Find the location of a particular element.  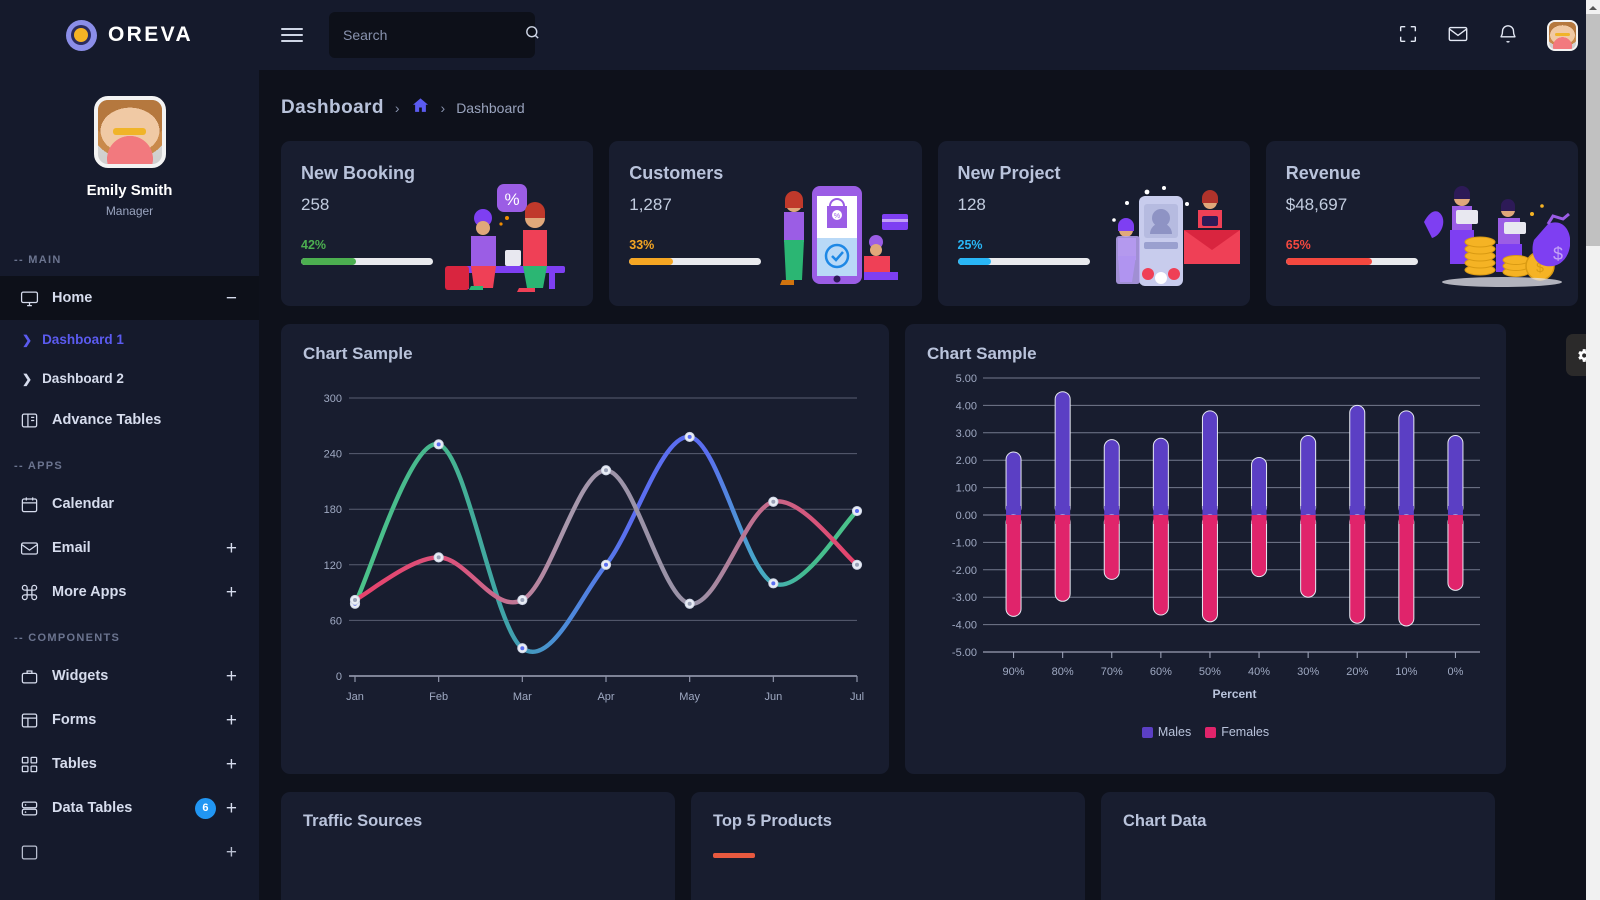

sidebar-profile: Emily Smith Manager is located at coordinates (129, 153).